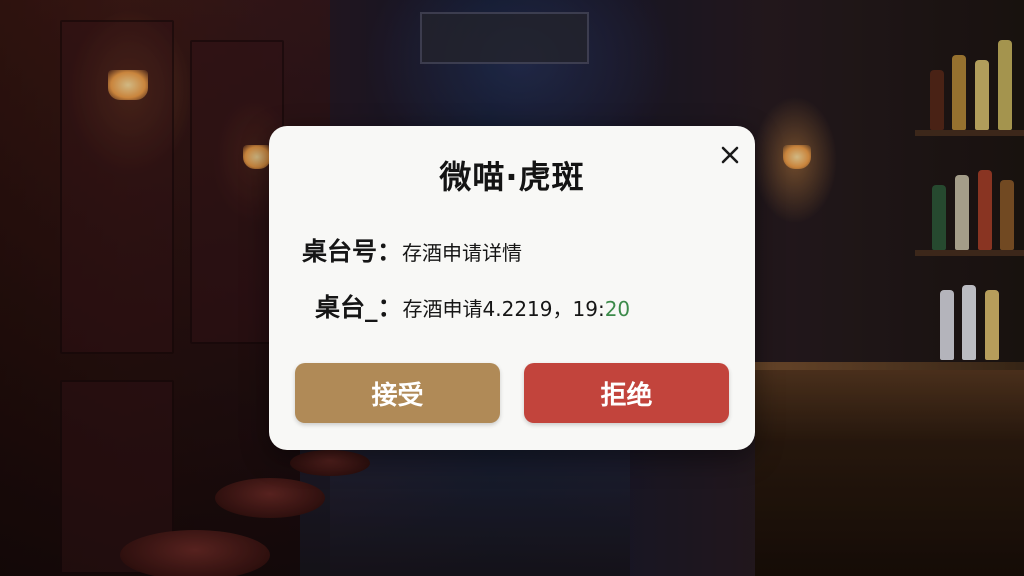 Image resolution: width=1024 pixels, height=576 pixels. I want to click on request-time-text: 存酒申请4.2219，19:, so click(503, 309).